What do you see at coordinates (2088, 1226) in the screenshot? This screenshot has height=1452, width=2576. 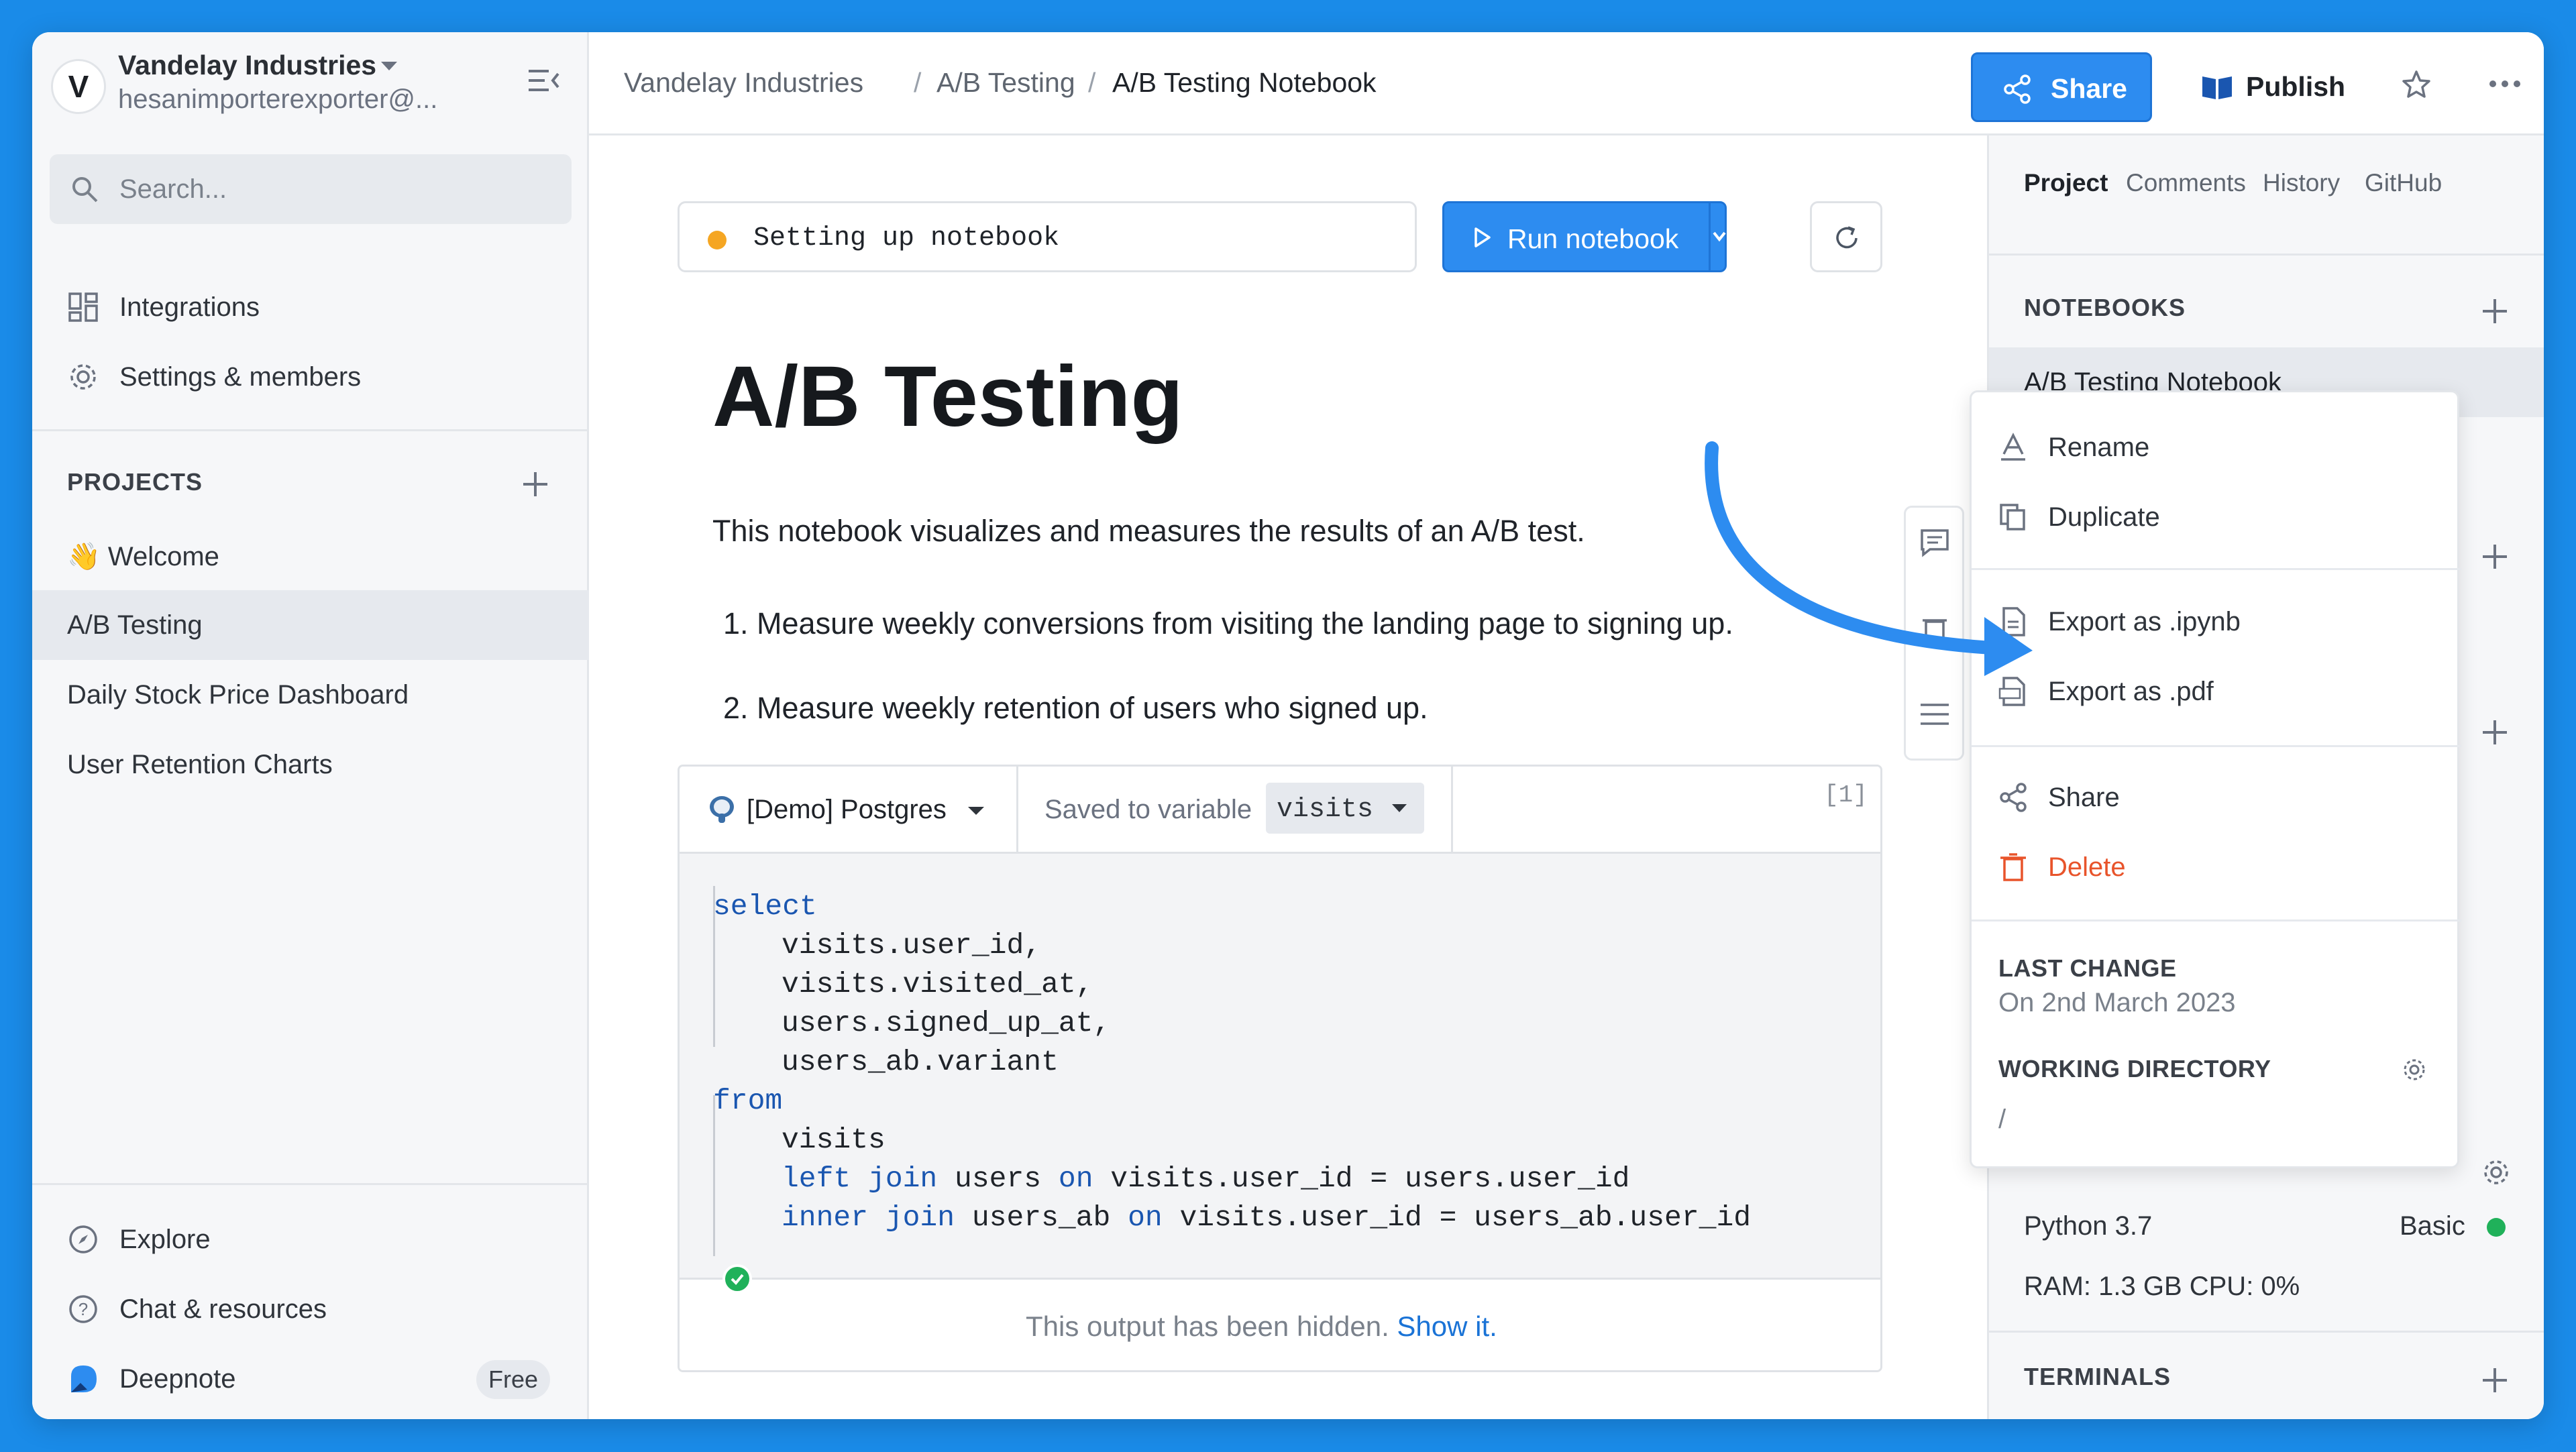 I see `python-version: Python 3.7` at bounding box center [2088, 1226].